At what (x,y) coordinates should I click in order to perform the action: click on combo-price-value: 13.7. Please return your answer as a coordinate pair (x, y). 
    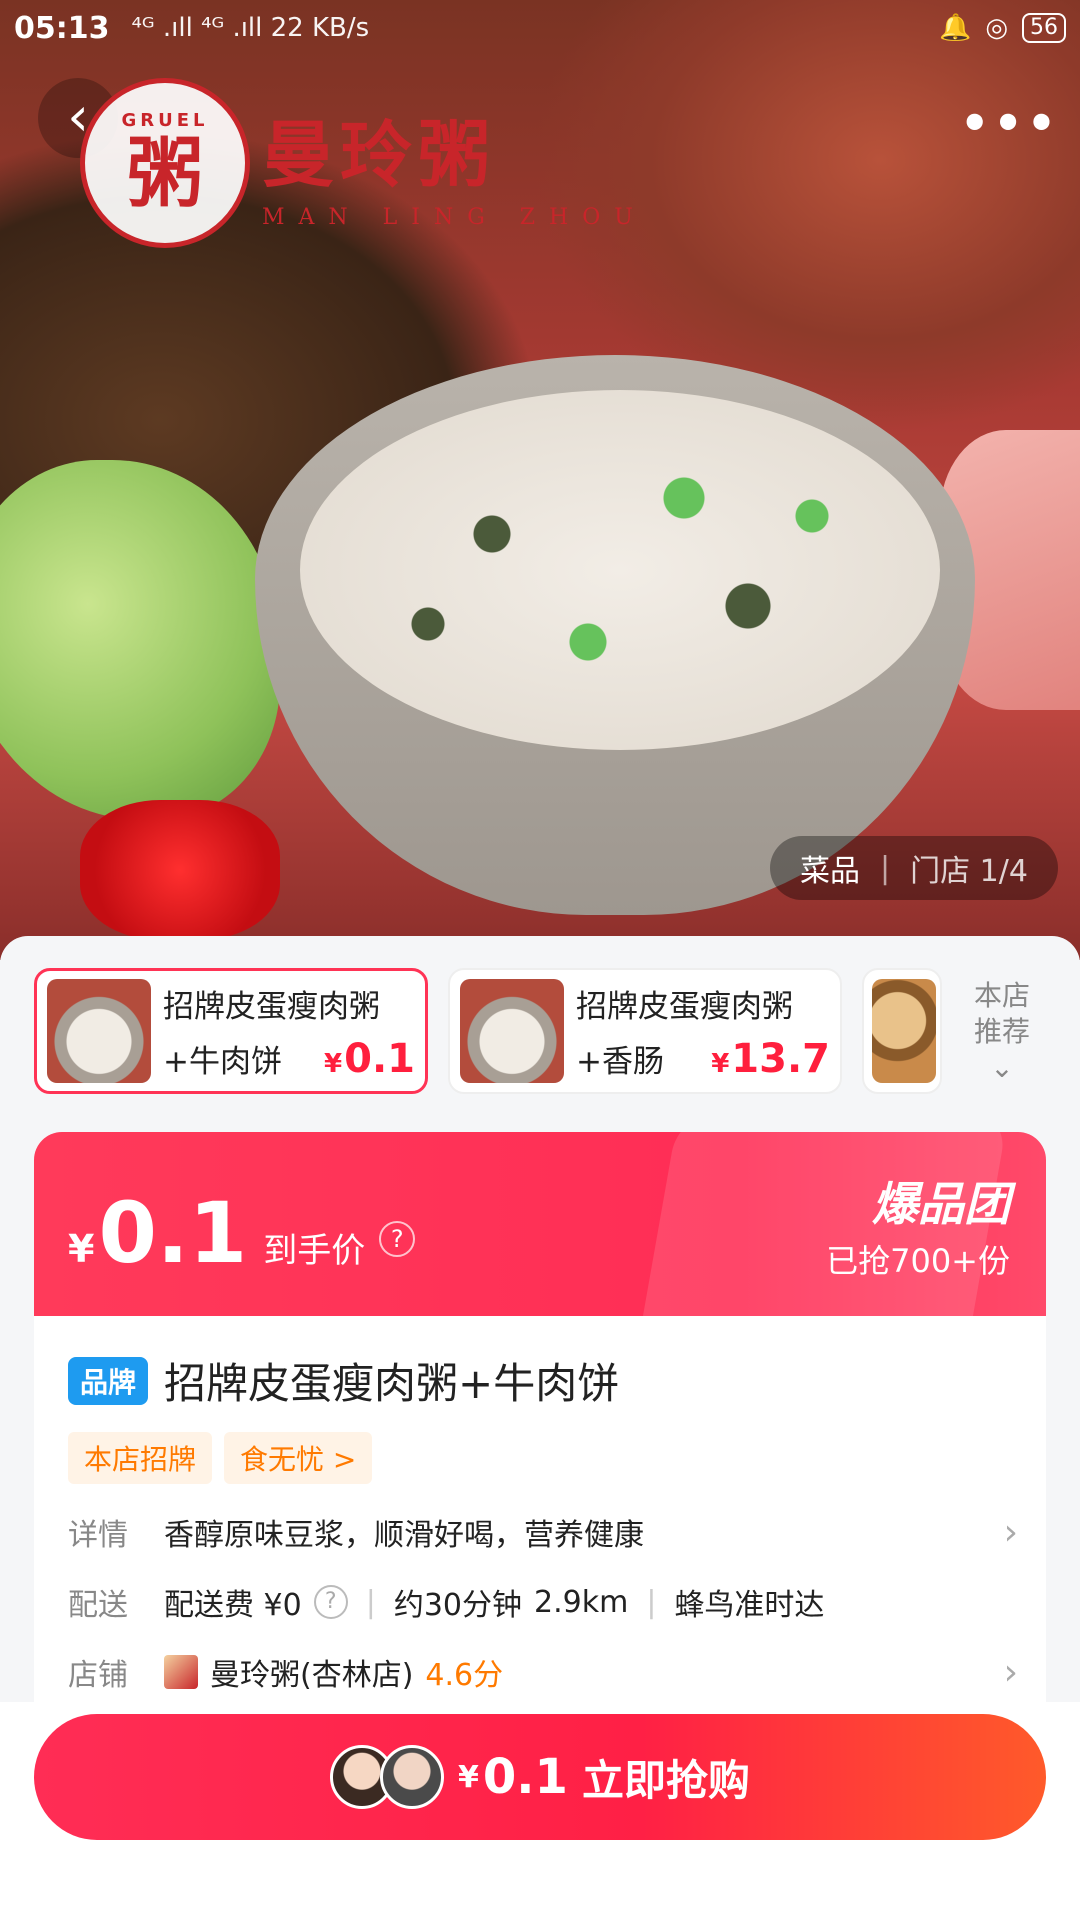
    Looking at the image, I should click on (780, 1058).